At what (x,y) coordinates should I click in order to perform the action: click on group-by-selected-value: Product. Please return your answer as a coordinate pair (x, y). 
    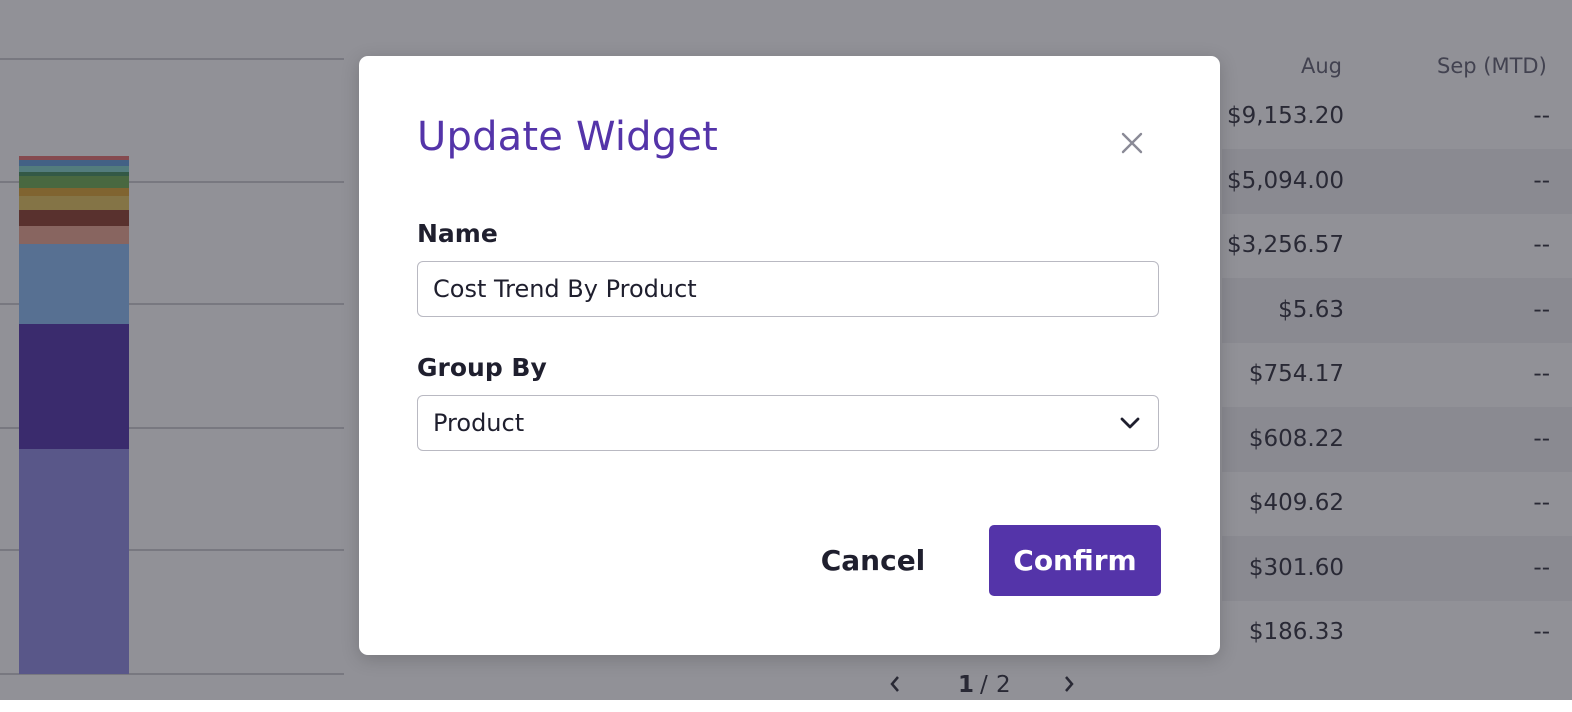
    Looking at the image, I should click on (479, 423).